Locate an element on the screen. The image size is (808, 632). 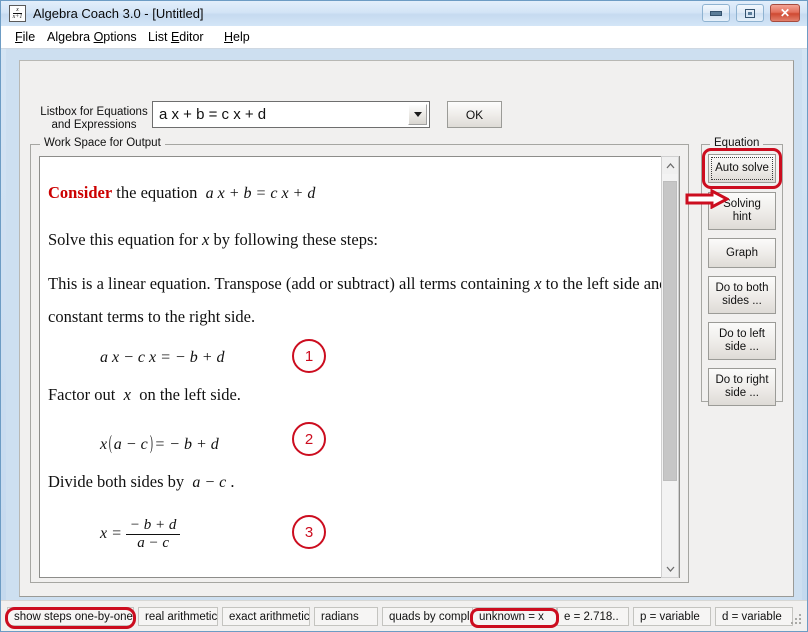
listbox-label-line2: and Expressions is located at coordinates (94, 125).